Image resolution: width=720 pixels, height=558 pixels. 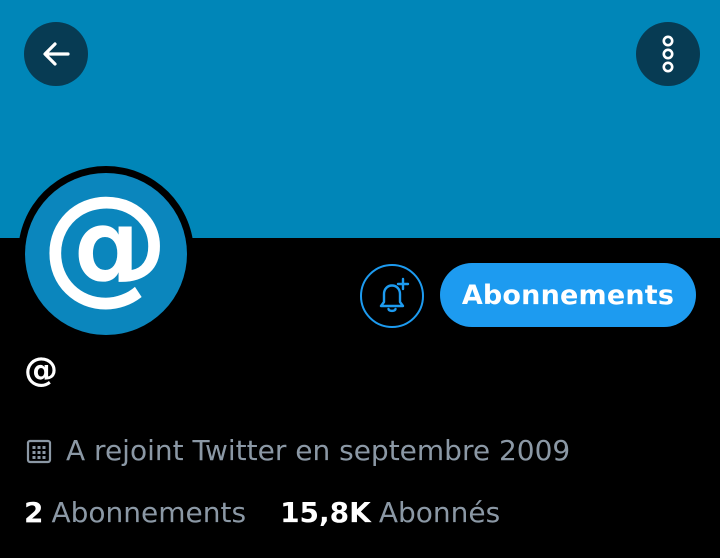 I want to click on following-stat: 2 Abonnements, so click(x=135, y=512).